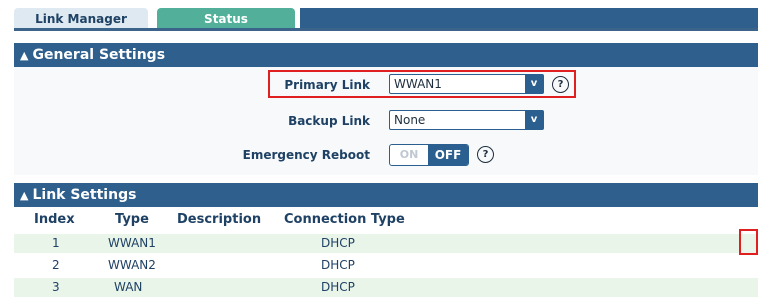 The width and height of the screenshot is (758, 300). What do you see at coordinates (409, 154) in the screenshot?
I see `toggle-on-label: ON` at bounding box center [409, 154].